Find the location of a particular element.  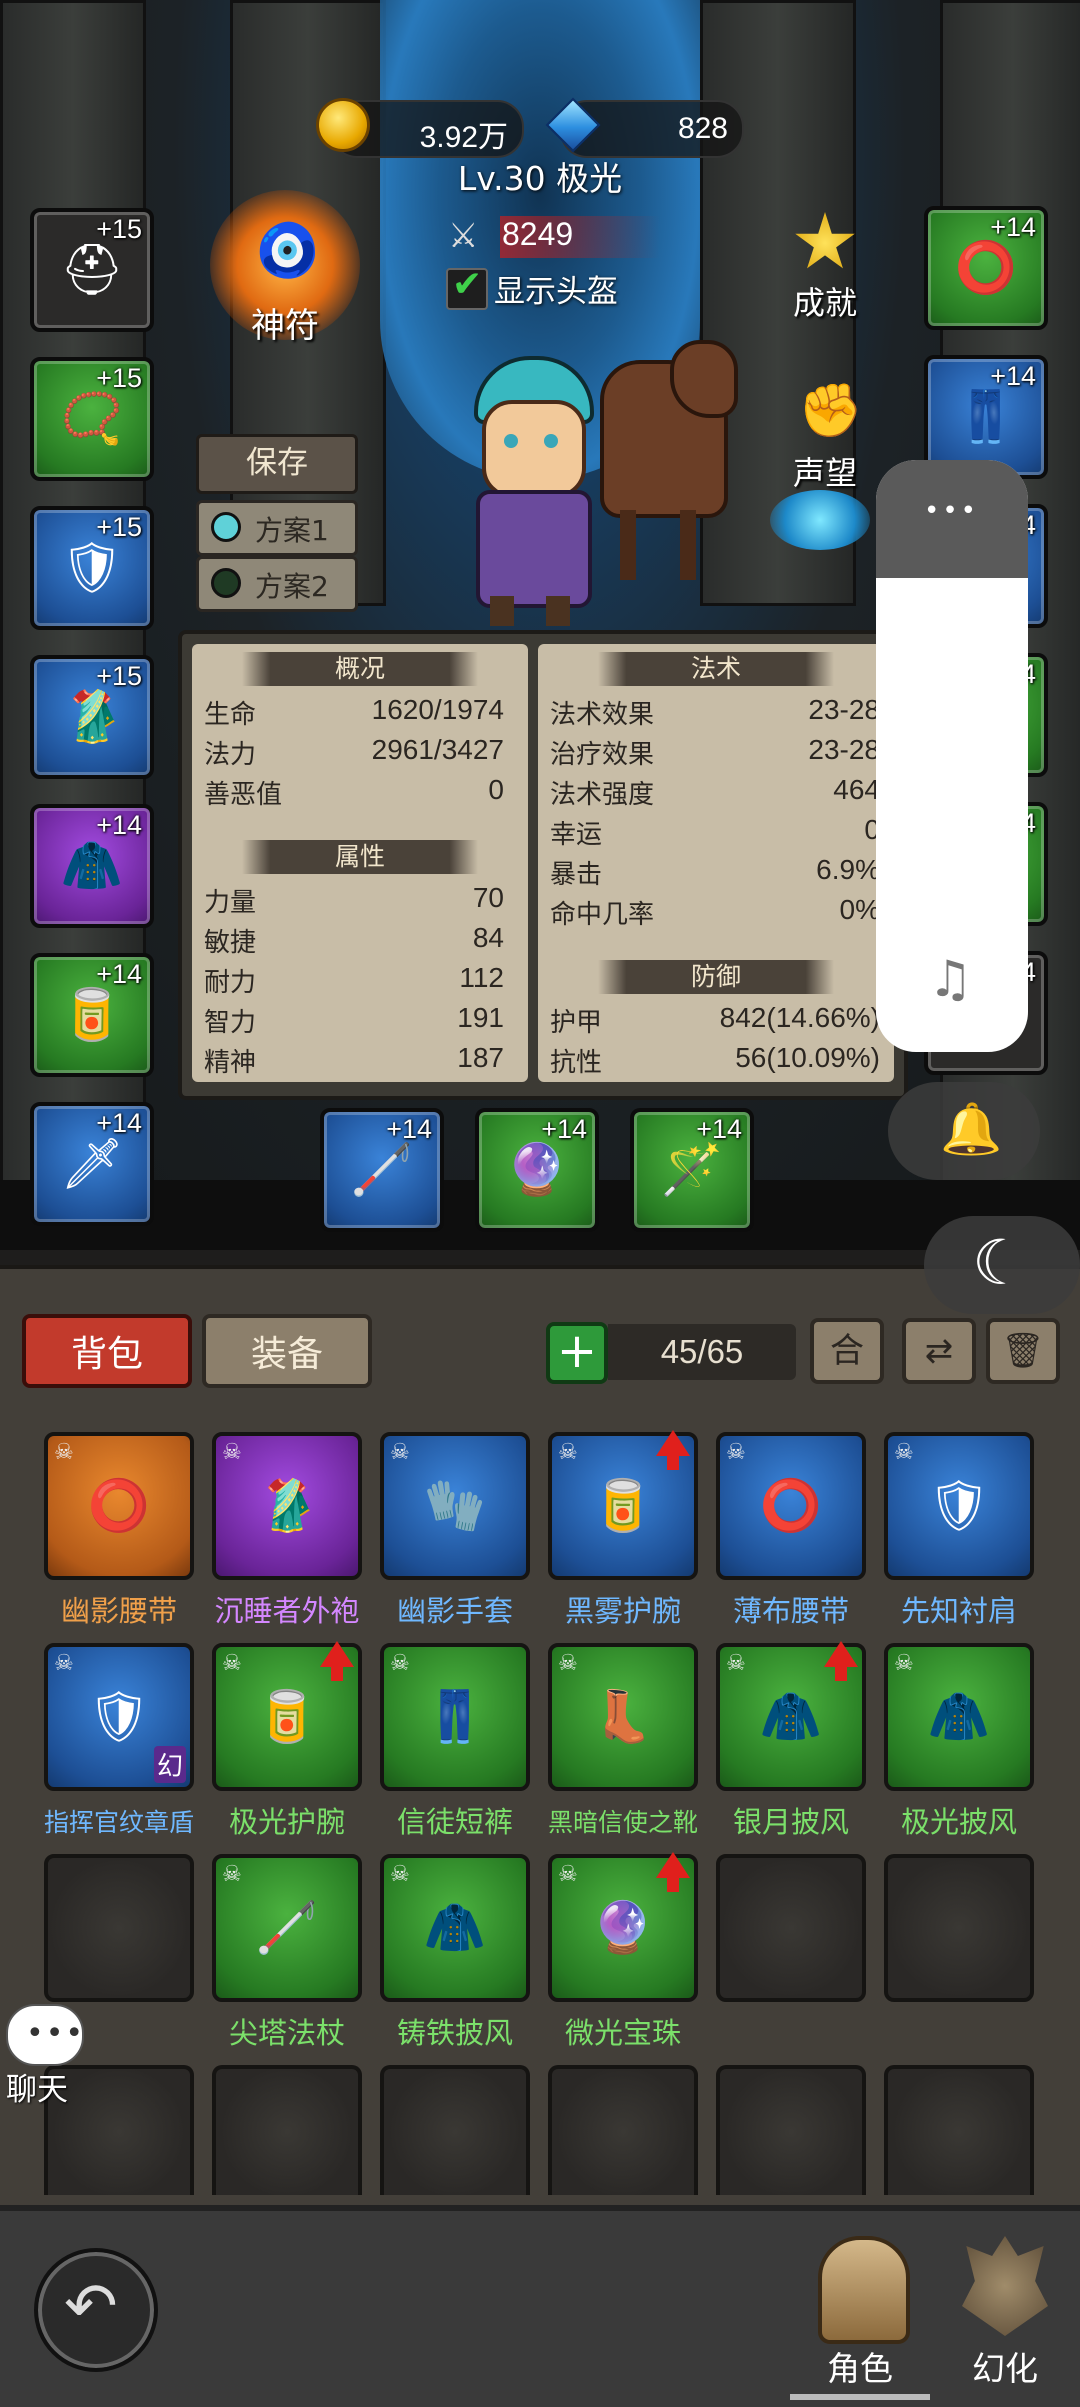

bag-item: 🦯 ☠ is located at coordinates (287, 1928).